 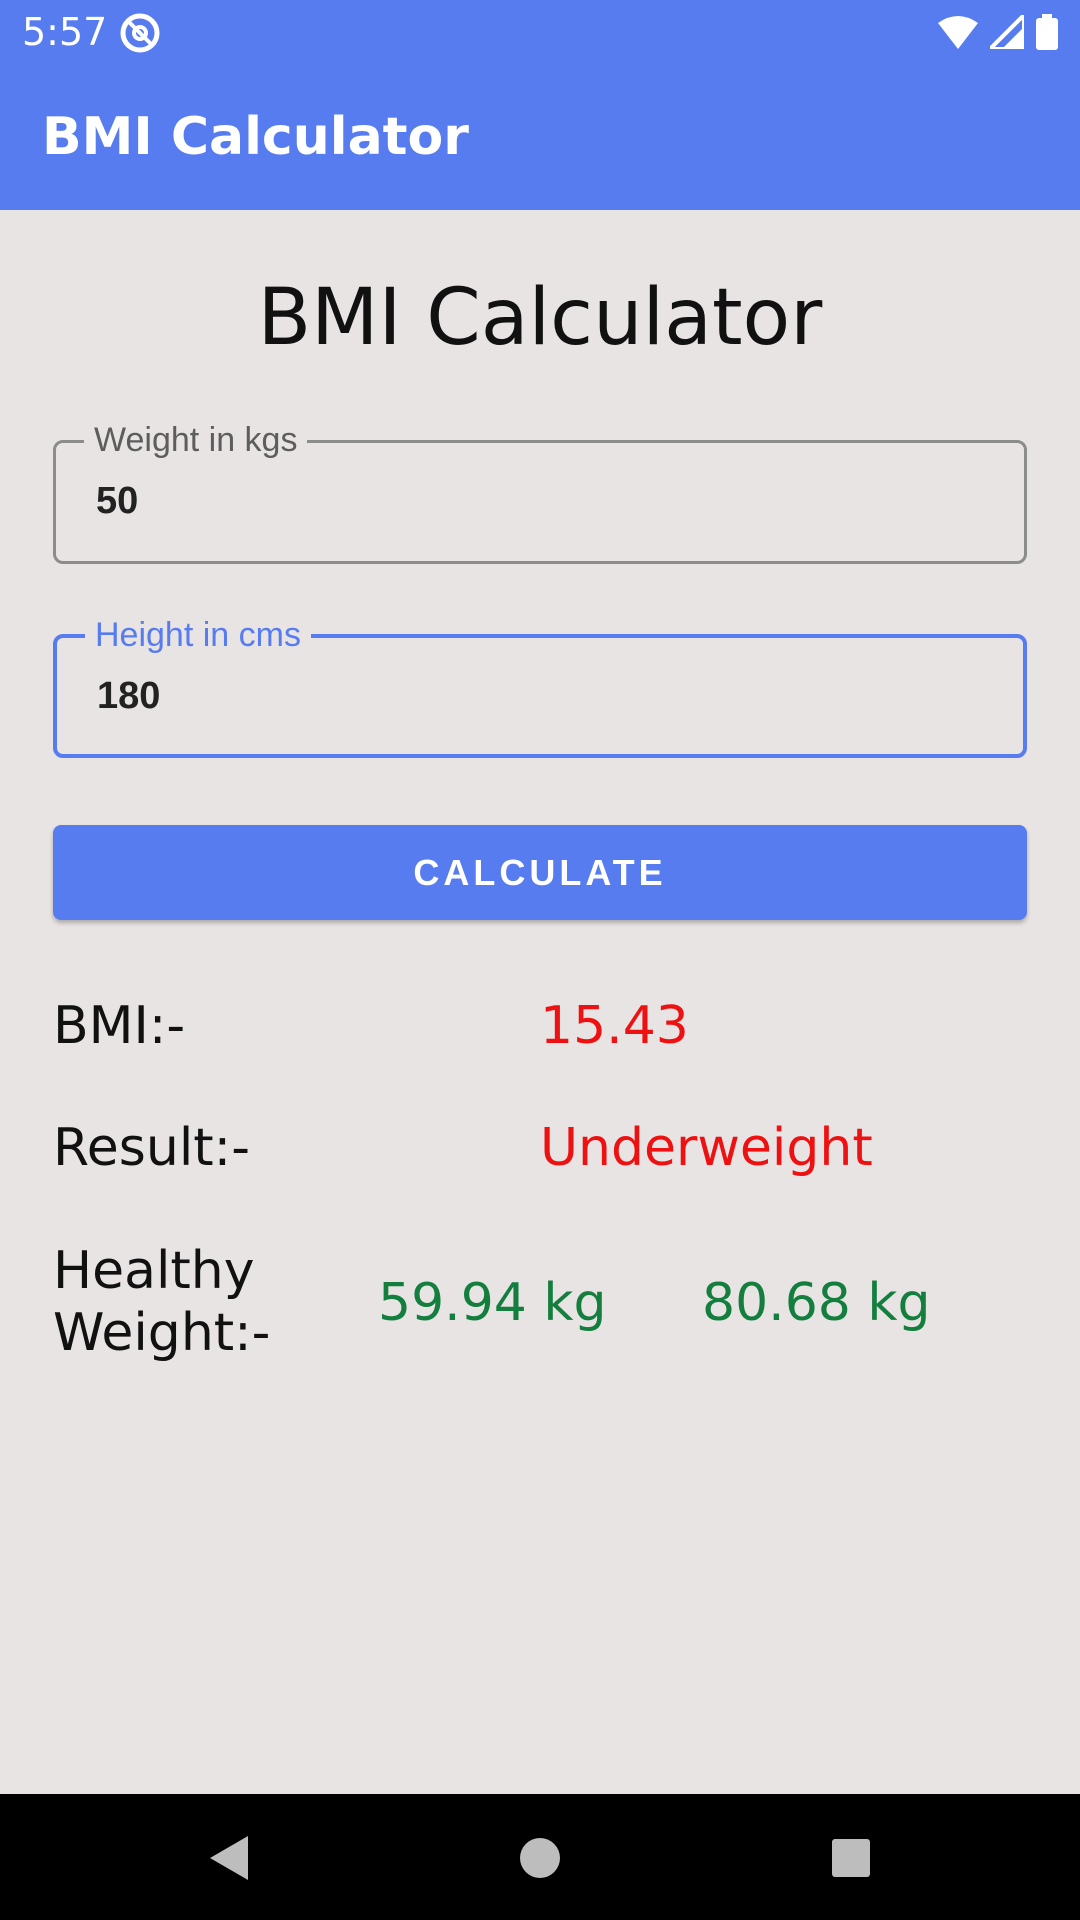 I want to click on calculate-button: CALCULATE, so click(x=540, y=872).